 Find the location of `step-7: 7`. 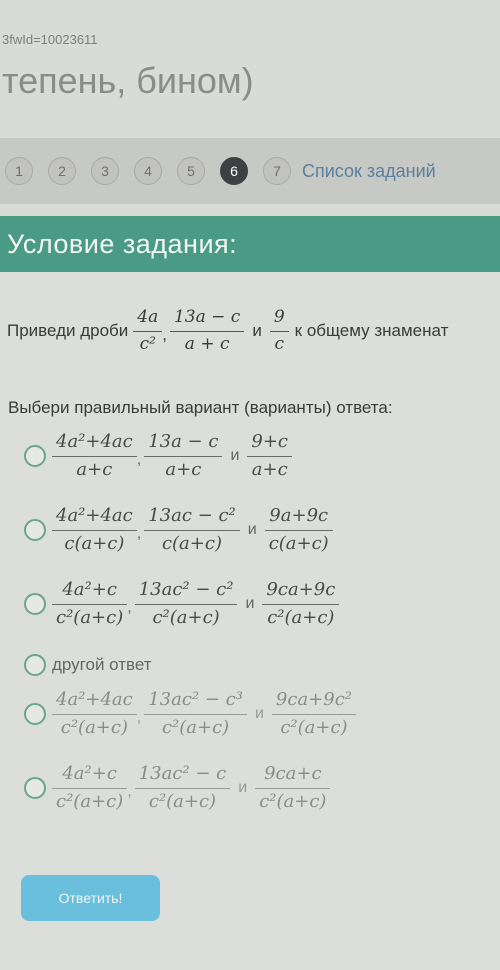

step-7: 7 is located at coordinates (277, 171).